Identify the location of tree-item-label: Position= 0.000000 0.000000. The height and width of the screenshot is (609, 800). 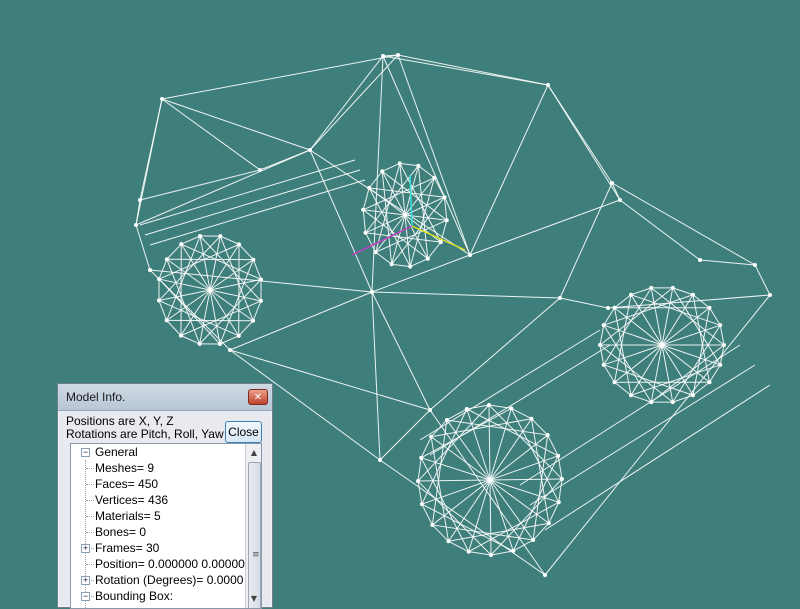
(170, 564).